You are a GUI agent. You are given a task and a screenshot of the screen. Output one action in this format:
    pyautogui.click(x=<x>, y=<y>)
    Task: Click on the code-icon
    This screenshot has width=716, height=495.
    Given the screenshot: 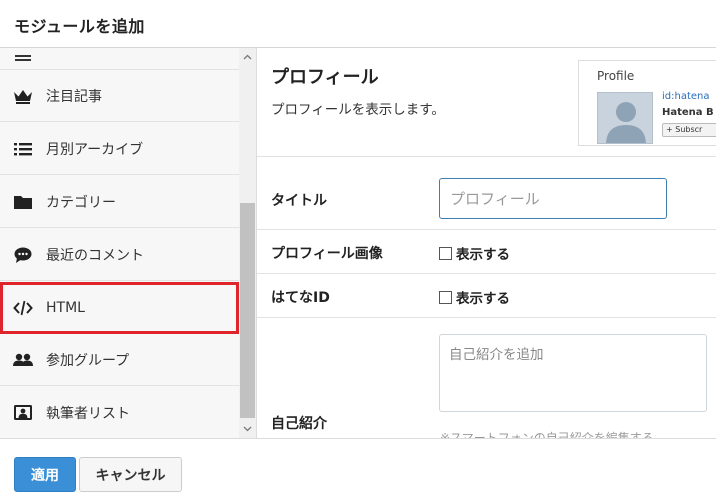 What is the action you would take?
    pyautogui.click(x=23, y=308)
    